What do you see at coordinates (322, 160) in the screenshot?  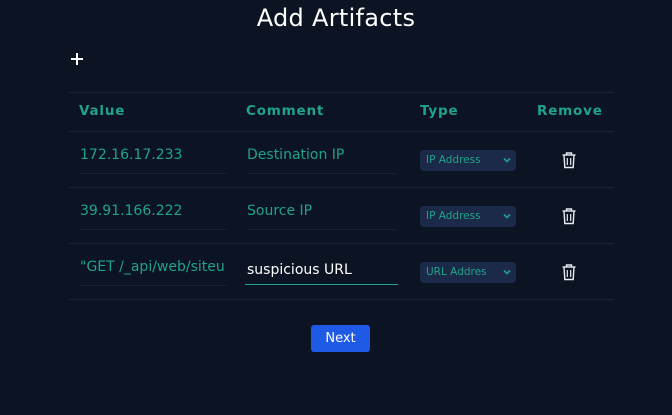 I see `artifact-comment-field: Destination IP` at bounding box center [322, 160].